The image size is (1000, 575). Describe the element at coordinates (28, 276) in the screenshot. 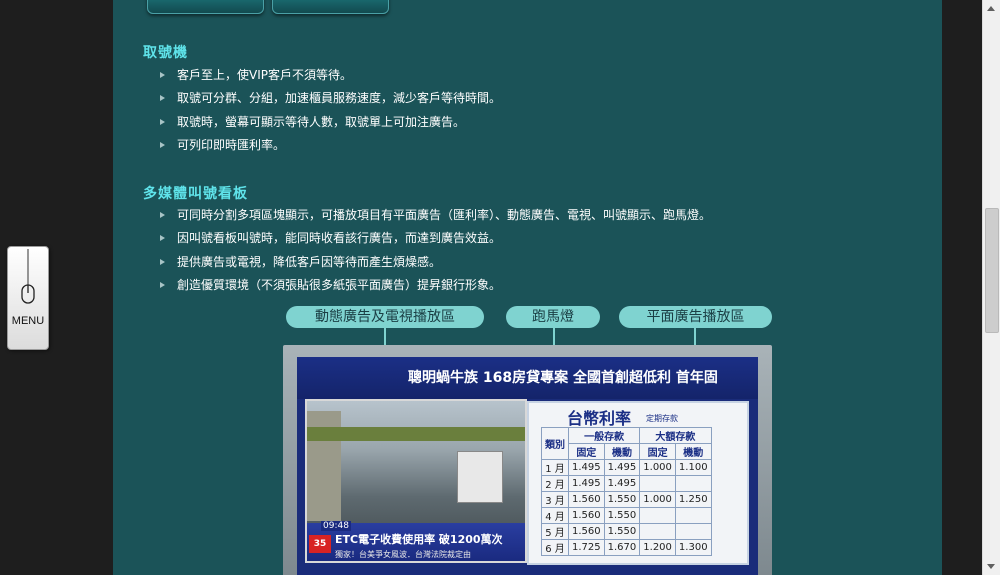

I see `mouse-icon` at that location.